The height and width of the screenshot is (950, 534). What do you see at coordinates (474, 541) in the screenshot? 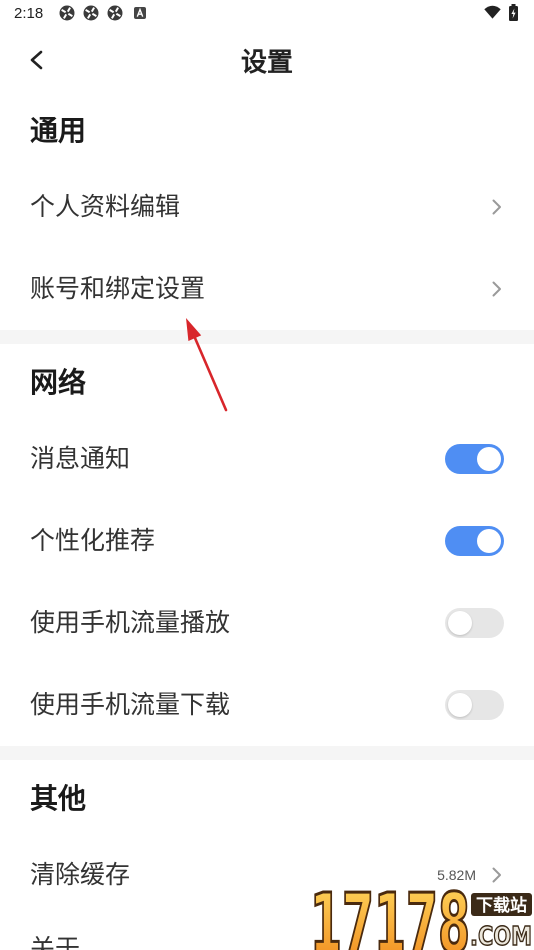
I see `personalized-recommendation-toggle` at bounding box center [474, 541].